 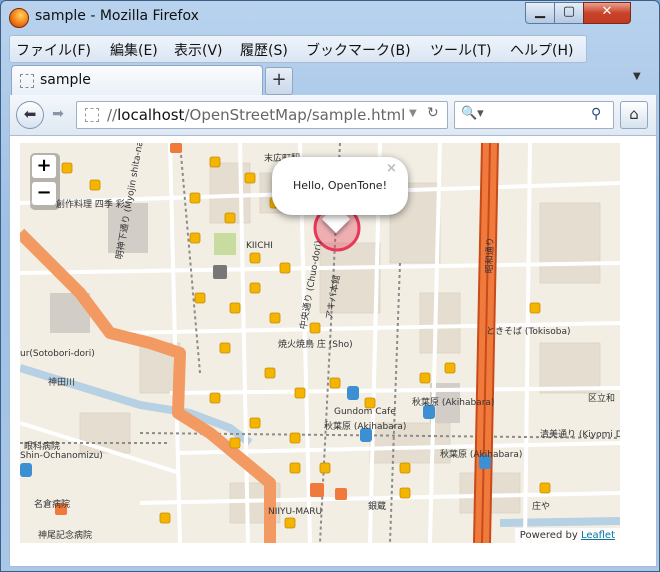 What do you see at coordinates (62, 383) in the screenshot?
I see `map-label: 神田川` at bounding box center [62, 383].